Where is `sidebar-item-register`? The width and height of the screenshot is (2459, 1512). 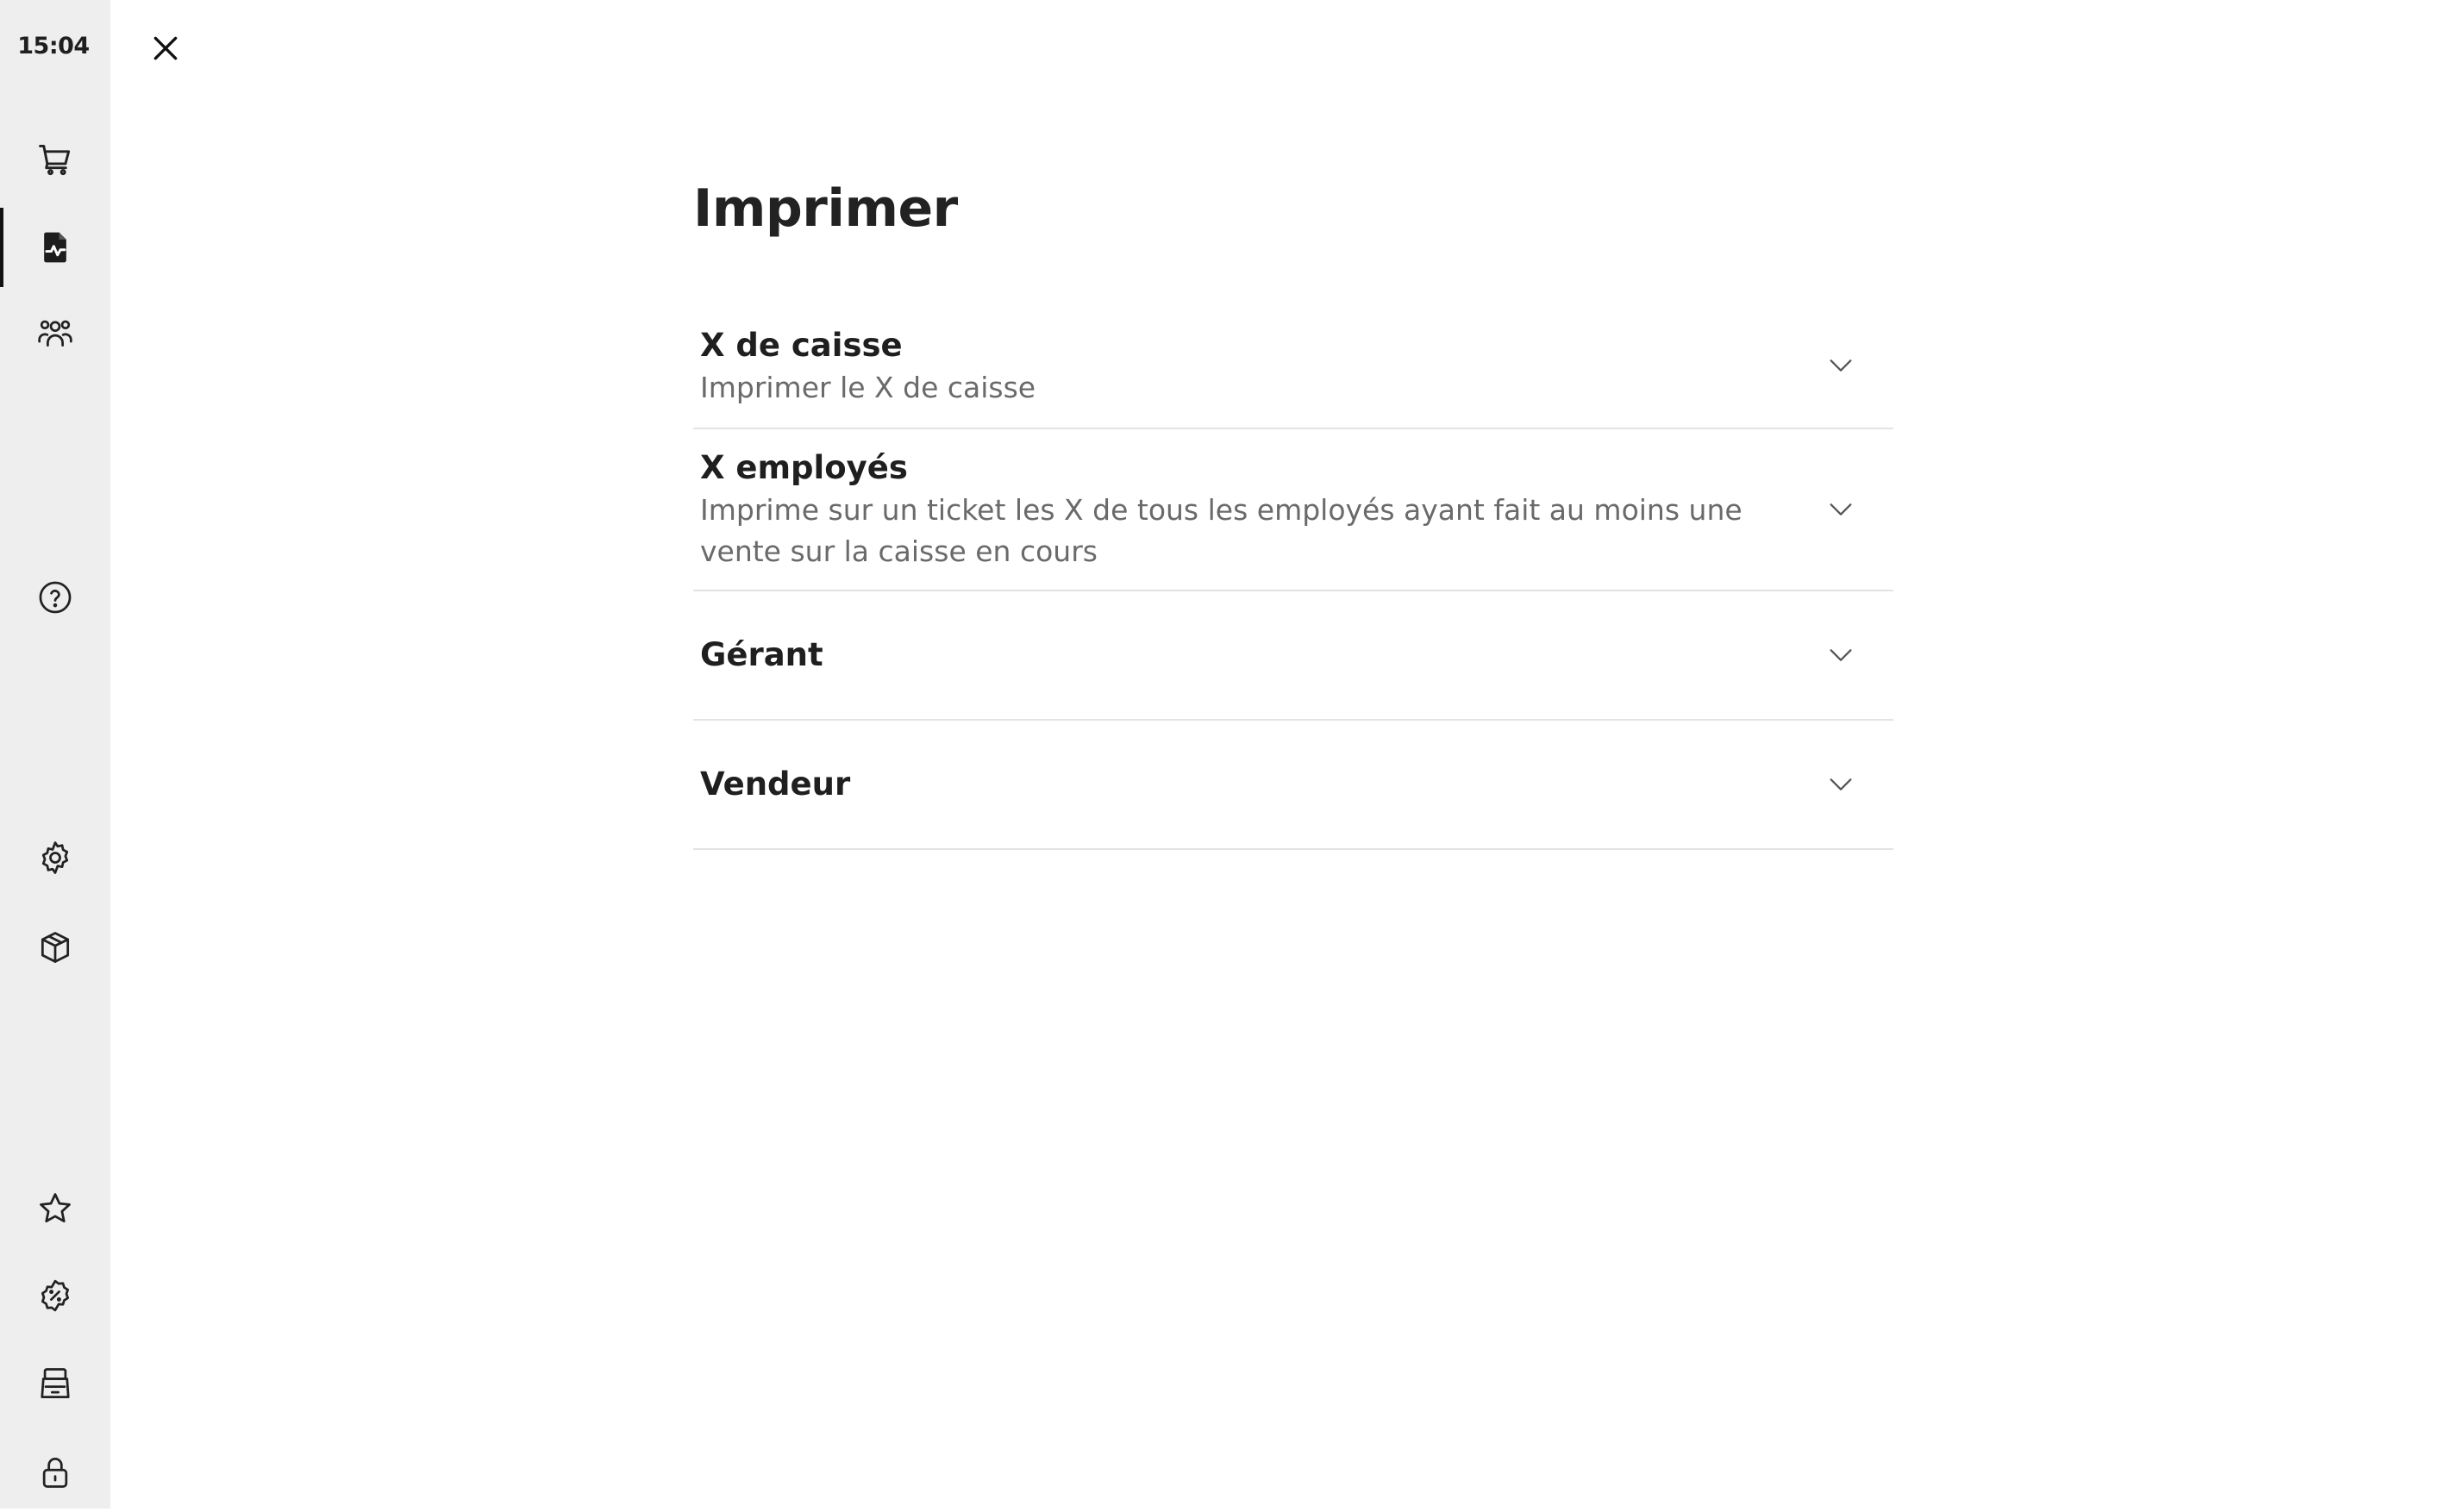
sidebar-item-register is located at coordinates (55, 1383).